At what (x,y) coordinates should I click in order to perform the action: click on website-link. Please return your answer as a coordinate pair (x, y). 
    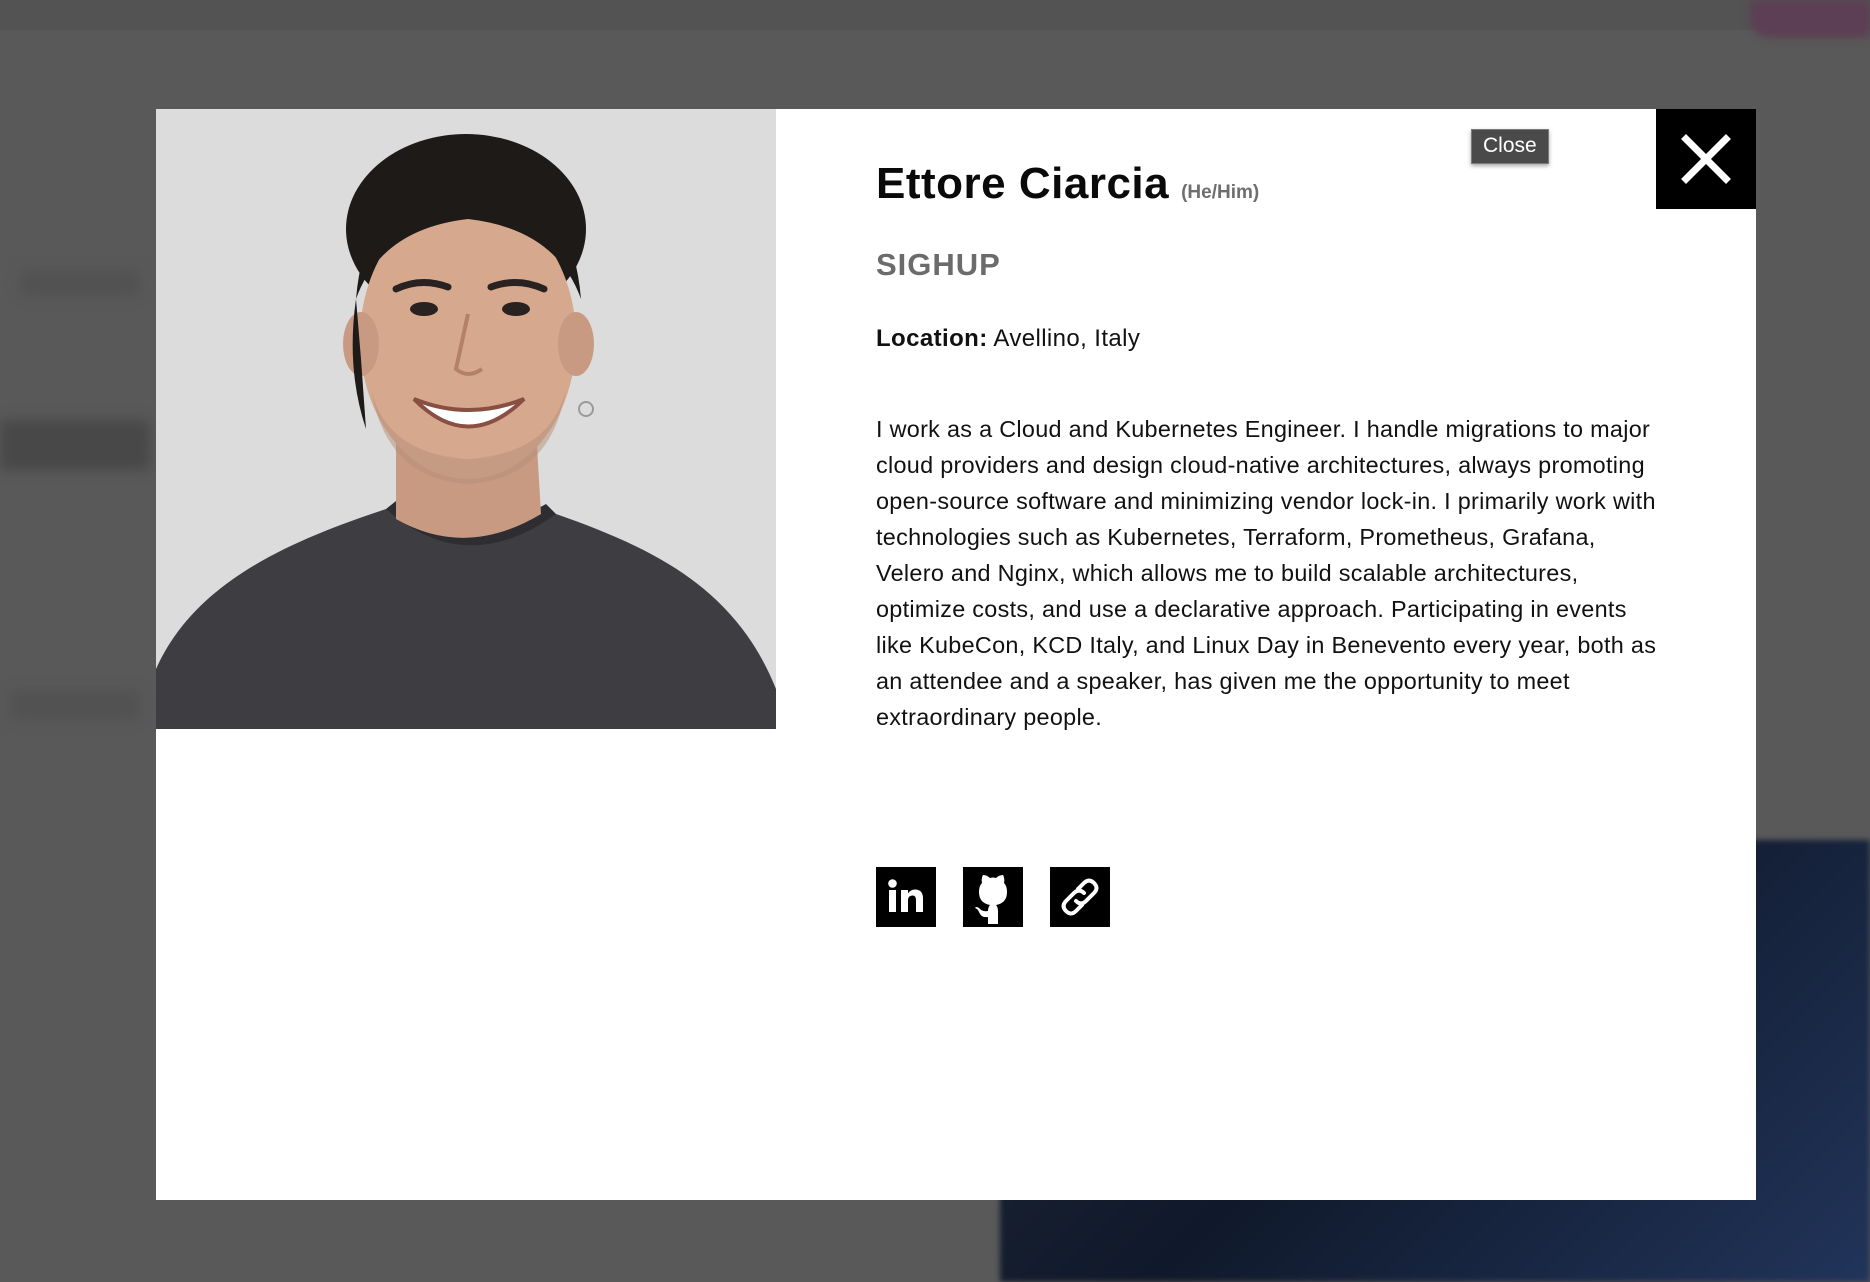
    Looking at the image, I should click on (1080, 897).